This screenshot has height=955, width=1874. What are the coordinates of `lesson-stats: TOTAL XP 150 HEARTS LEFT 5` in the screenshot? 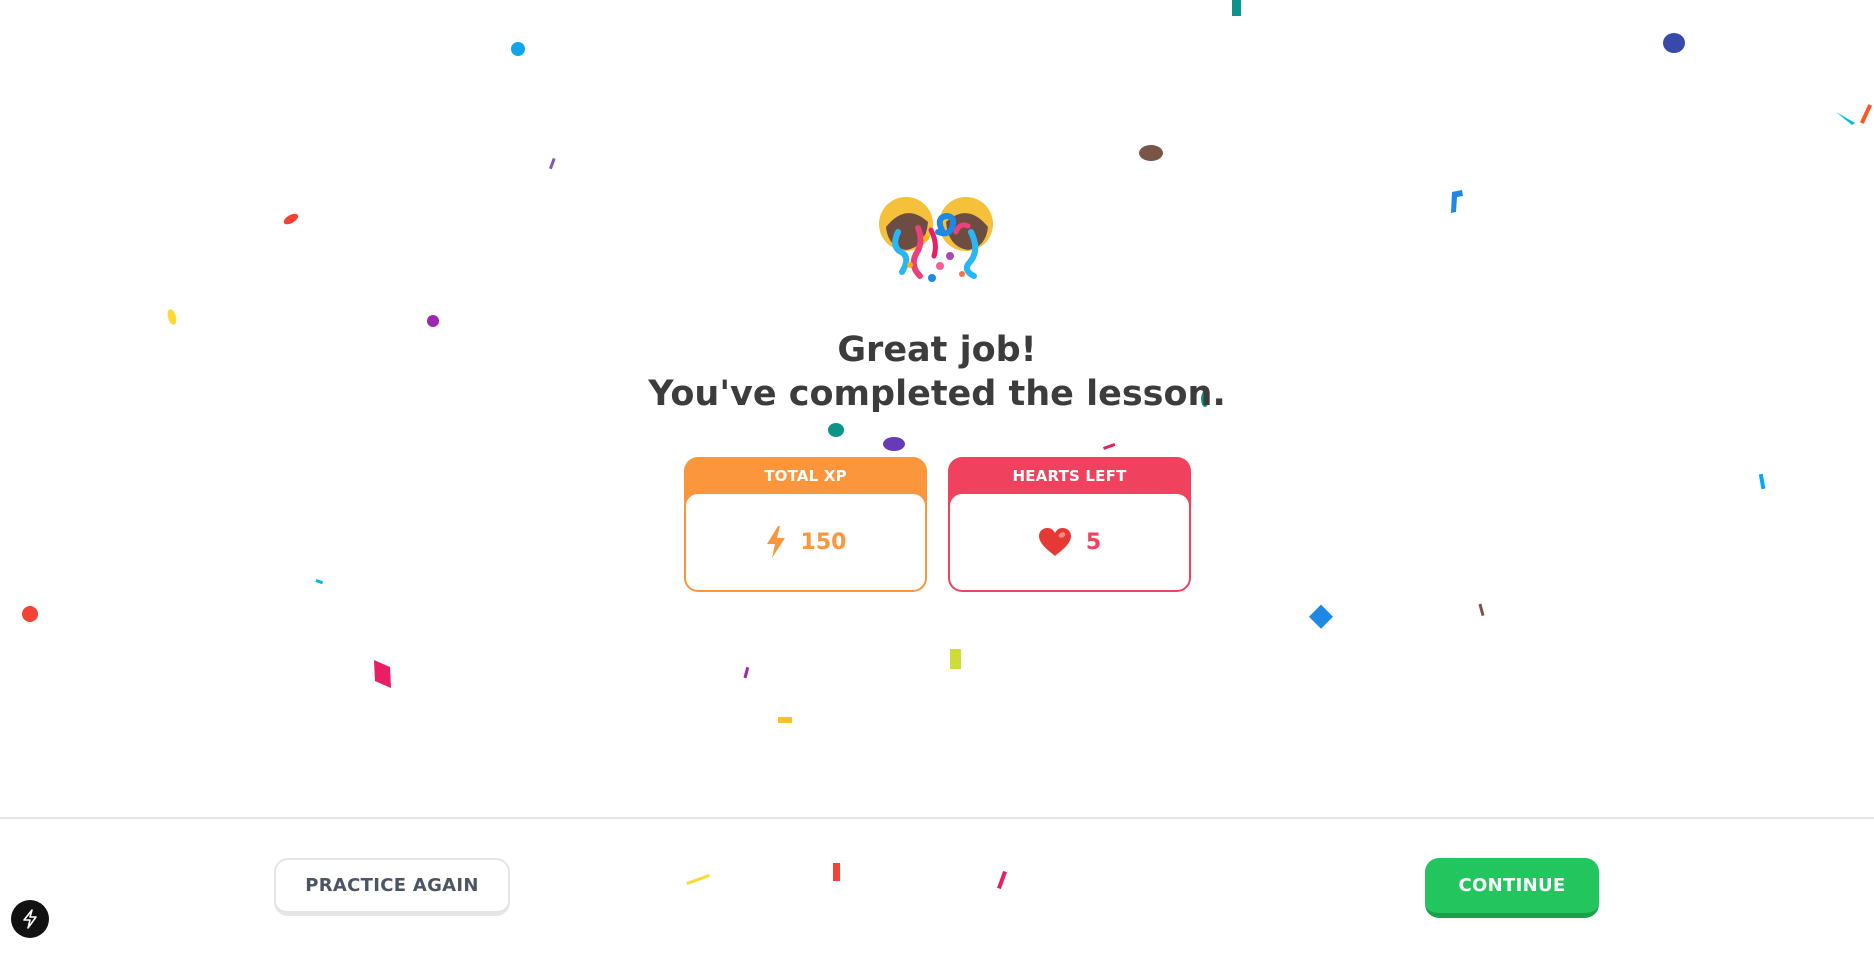 It's located at (937, 524).